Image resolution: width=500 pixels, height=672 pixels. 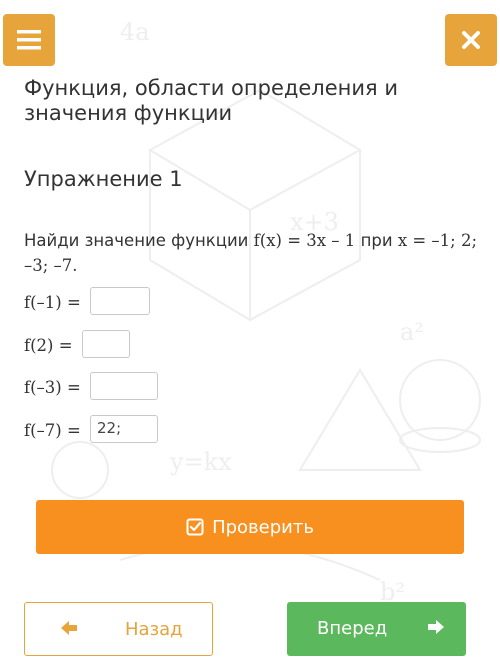 What do you see at coordinates (77, 345) in the screenshot?
I see `answer-row-2: f(2) =` at bounding box center [77, 345].